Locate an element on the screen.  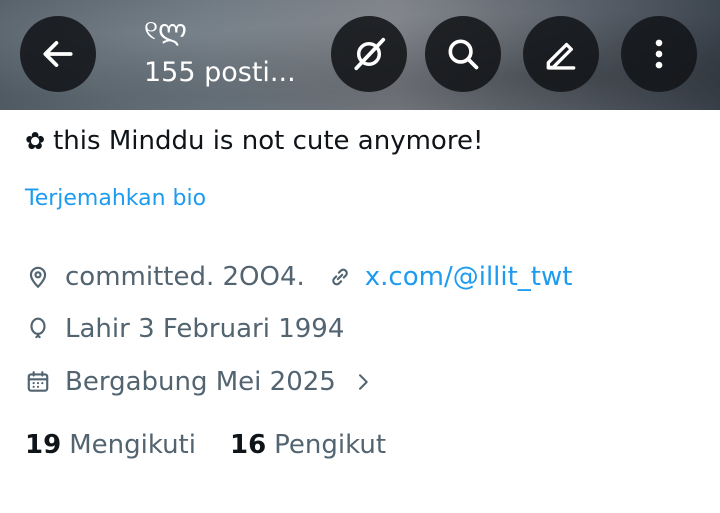
balloon-icon is located at coordinates (38, 328).